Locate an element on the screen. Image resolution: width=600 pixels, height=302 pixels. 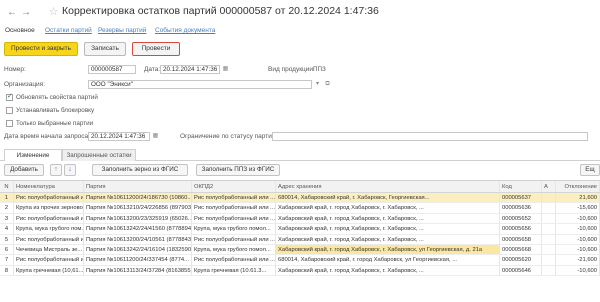
add-row-button: Добавить is located at coordinates (24, 170).